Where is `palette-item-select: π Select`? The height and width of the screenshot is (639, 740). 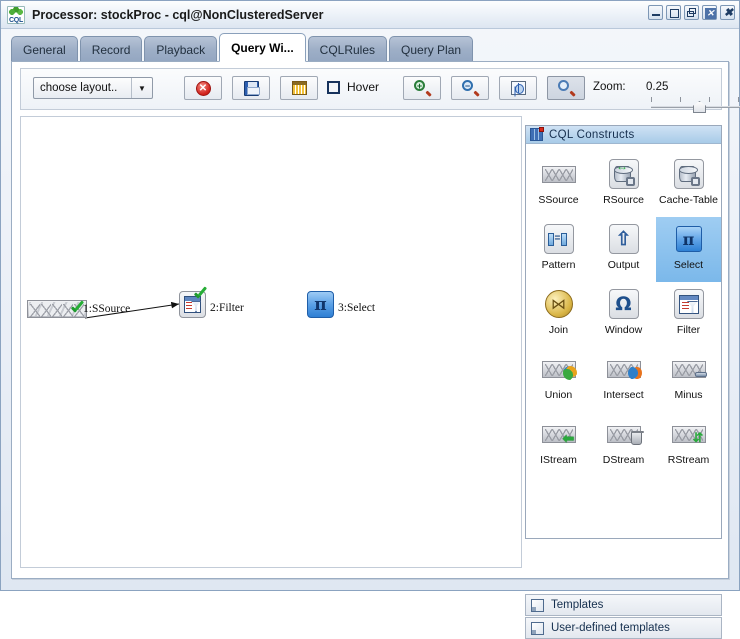
palette-item-select: π Select is located at coordinates (688, 249).